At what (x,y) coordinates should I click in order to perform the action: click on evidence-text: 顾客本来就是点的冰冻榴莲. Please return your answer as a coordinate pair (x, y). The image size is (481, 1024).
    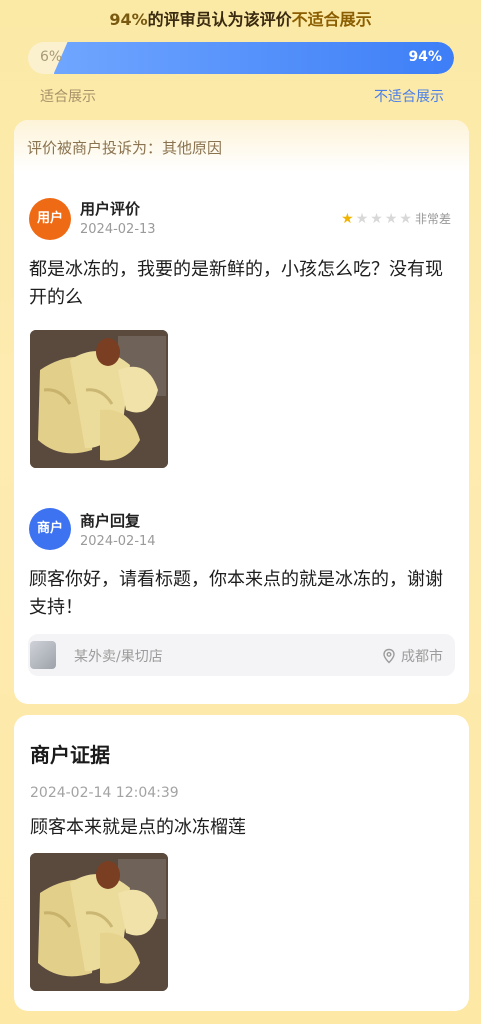
    Looking at the image, I should click on (138, 827).